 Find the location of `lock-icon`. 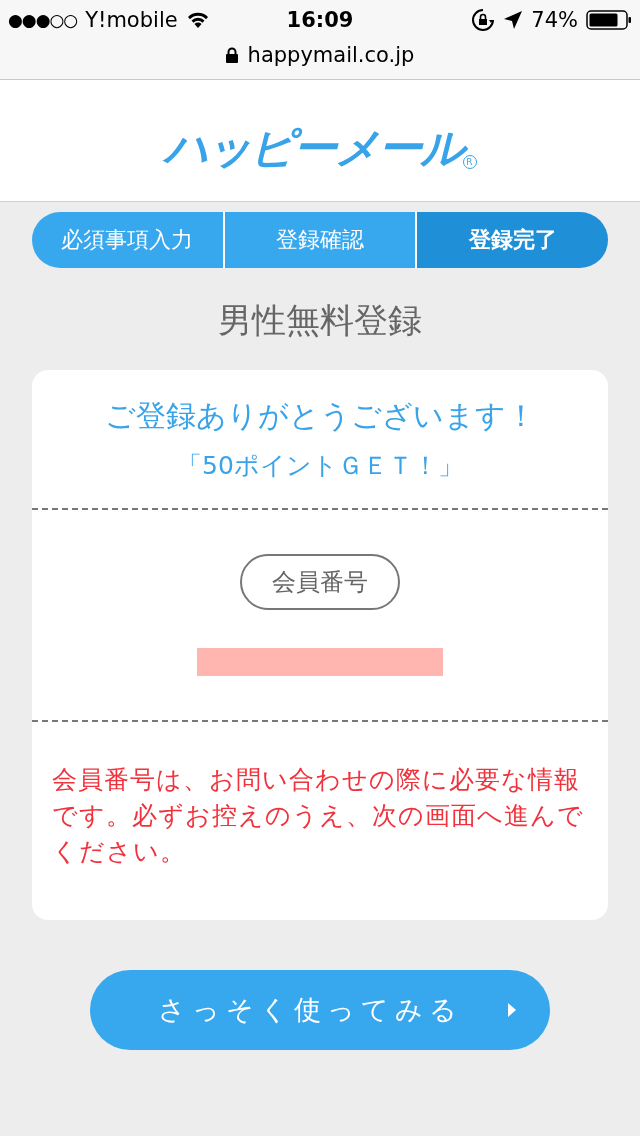

lock-icon is located at coordinates (231, 55).